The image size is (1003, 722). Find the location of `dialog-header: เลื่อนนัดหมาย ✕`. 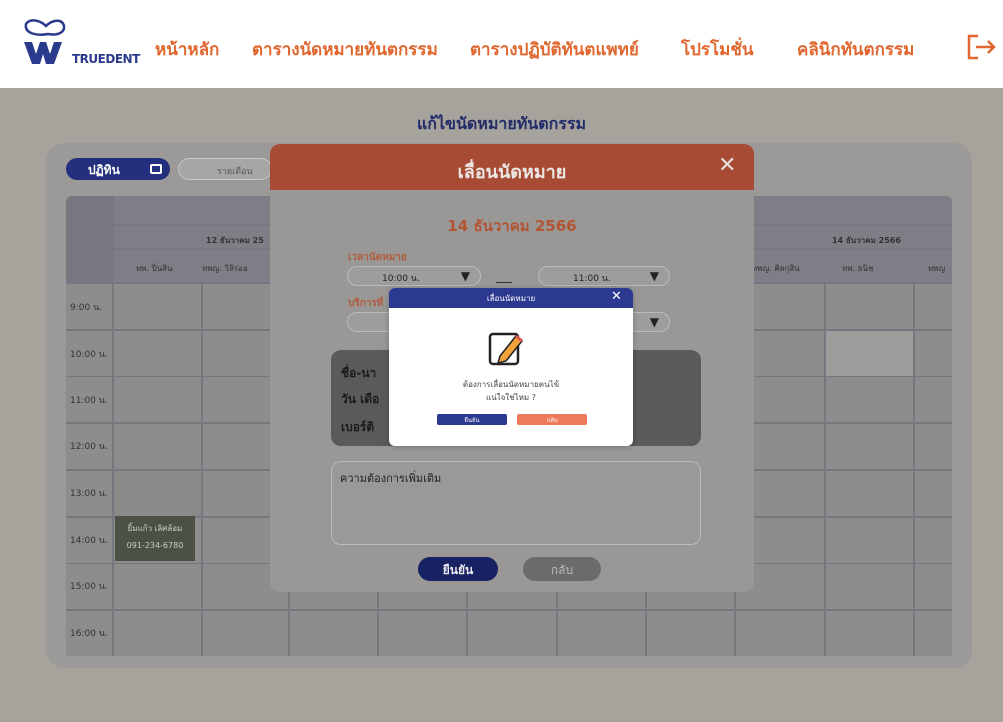

dialog-header: เลื่อนนัดหมาย ✕ is located at coordinates (511, 298).